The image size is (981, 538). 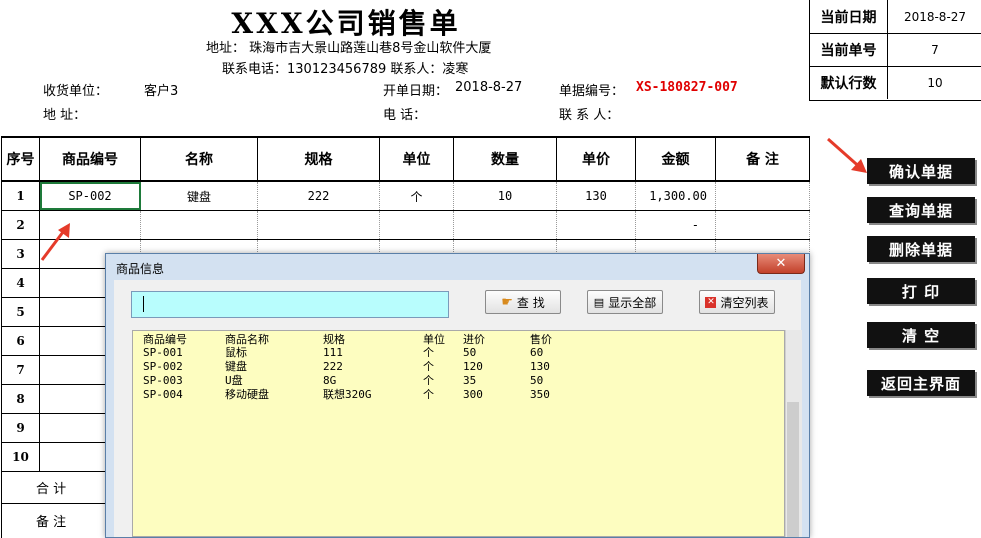 I want to click on item-name: 键盘, so click(x=236, y=366).